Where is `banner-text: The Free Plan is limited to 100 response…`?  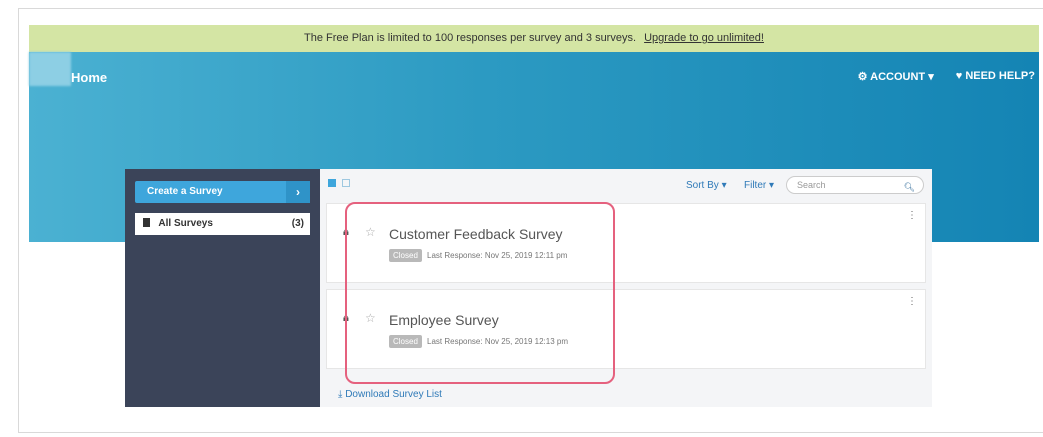
banner-text: The Free Plan is limited to 100 response… is located at coordinates (470, 38).